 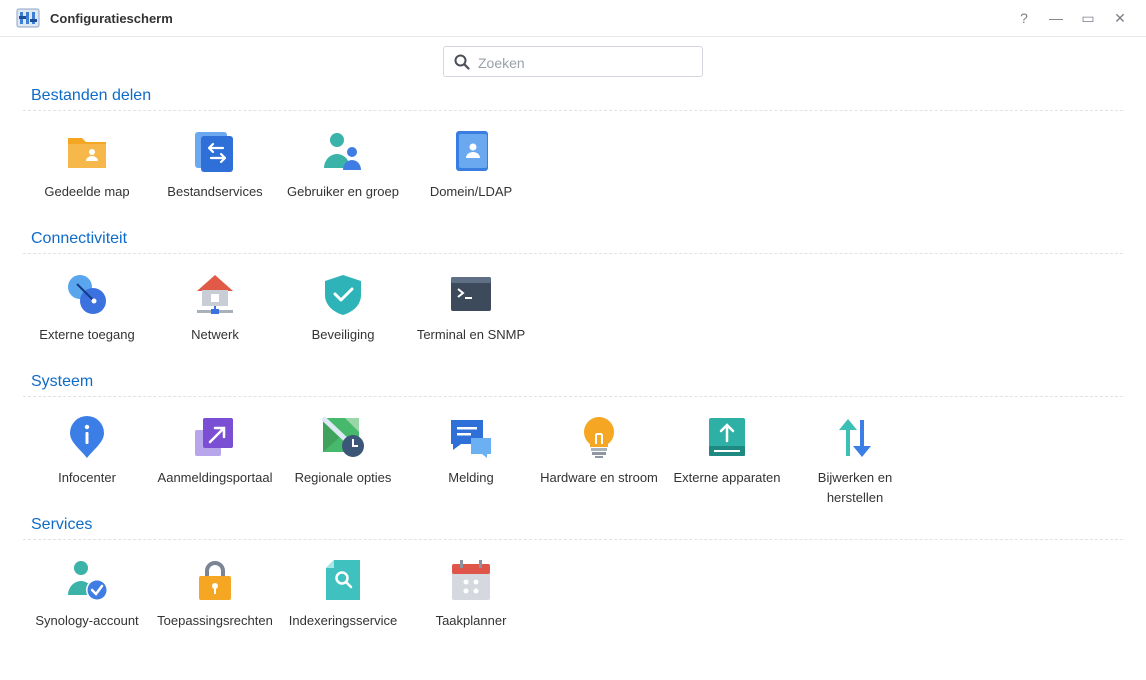 What do you see at coordinates (214, 152) in the screenshot?
I see `file-services-icon` at bounding box center [214, 152].